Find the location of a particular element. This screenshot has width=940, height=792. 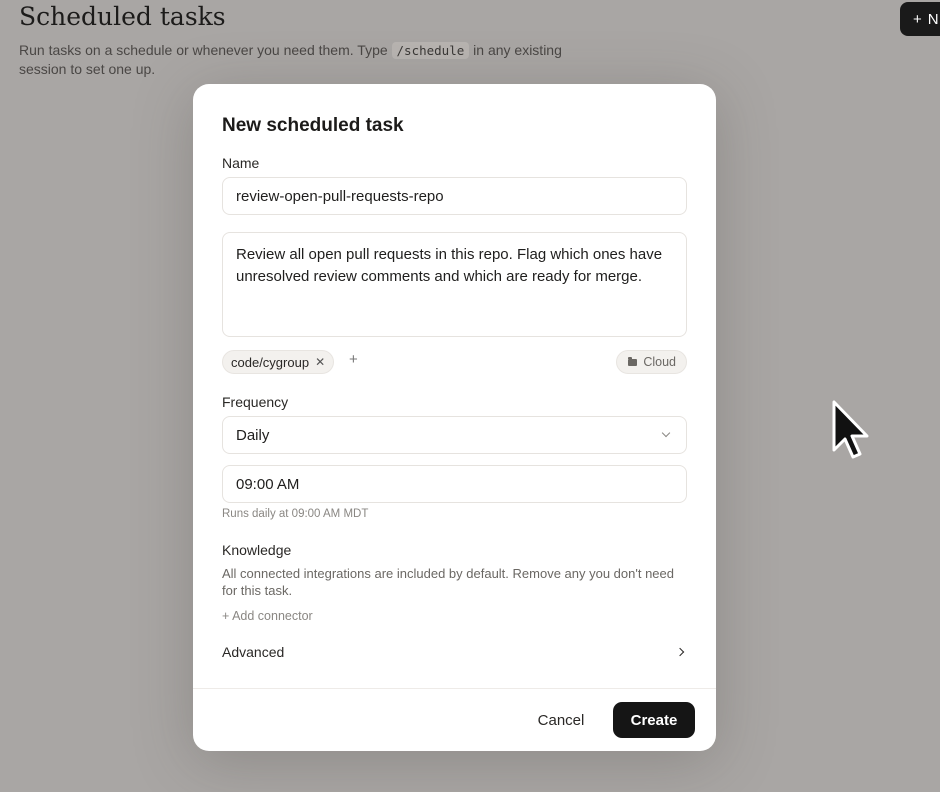

footer-divider is located at coordinates (454, 688).